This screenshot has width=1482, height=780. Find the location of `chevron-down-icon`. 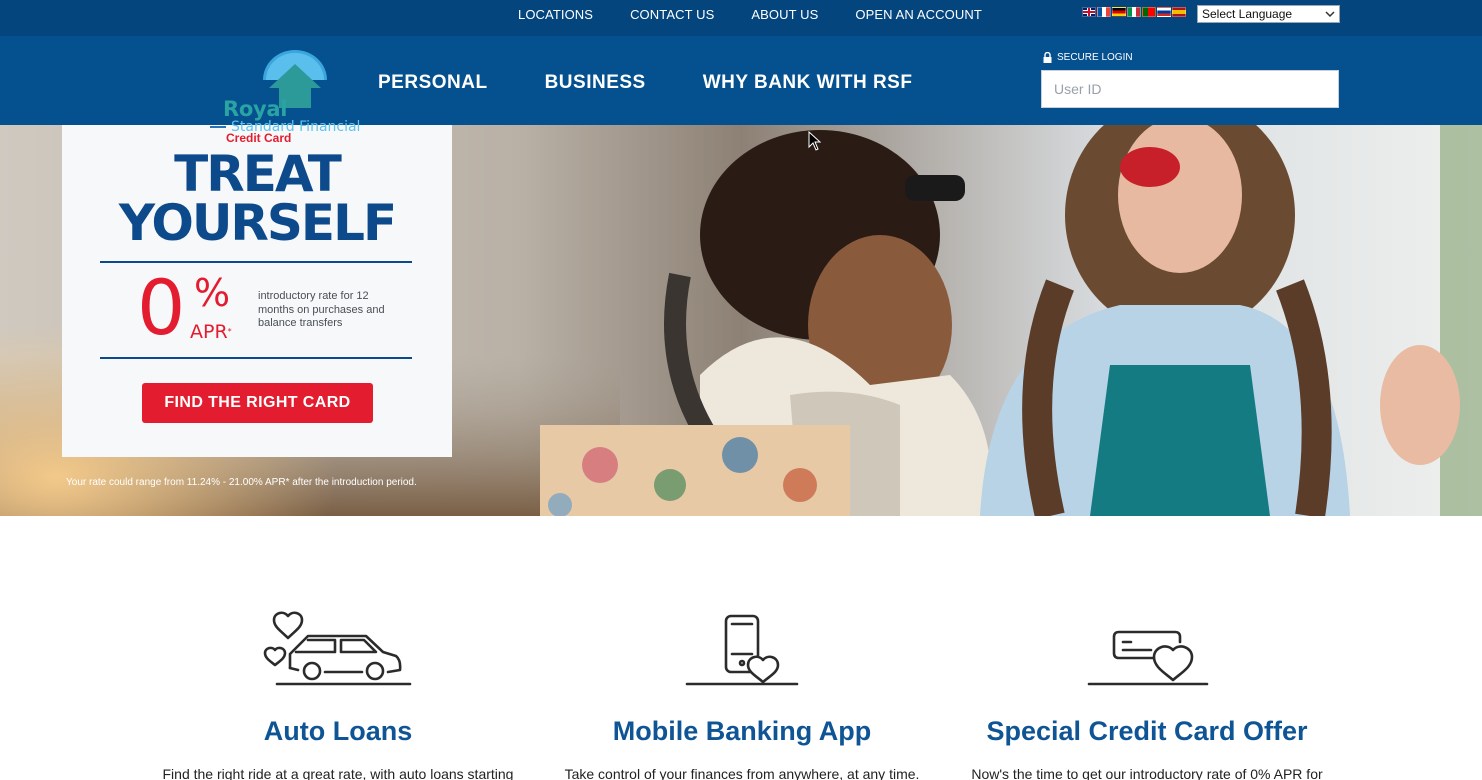

chevron-down-icon is located at coordinates (1330, 14).